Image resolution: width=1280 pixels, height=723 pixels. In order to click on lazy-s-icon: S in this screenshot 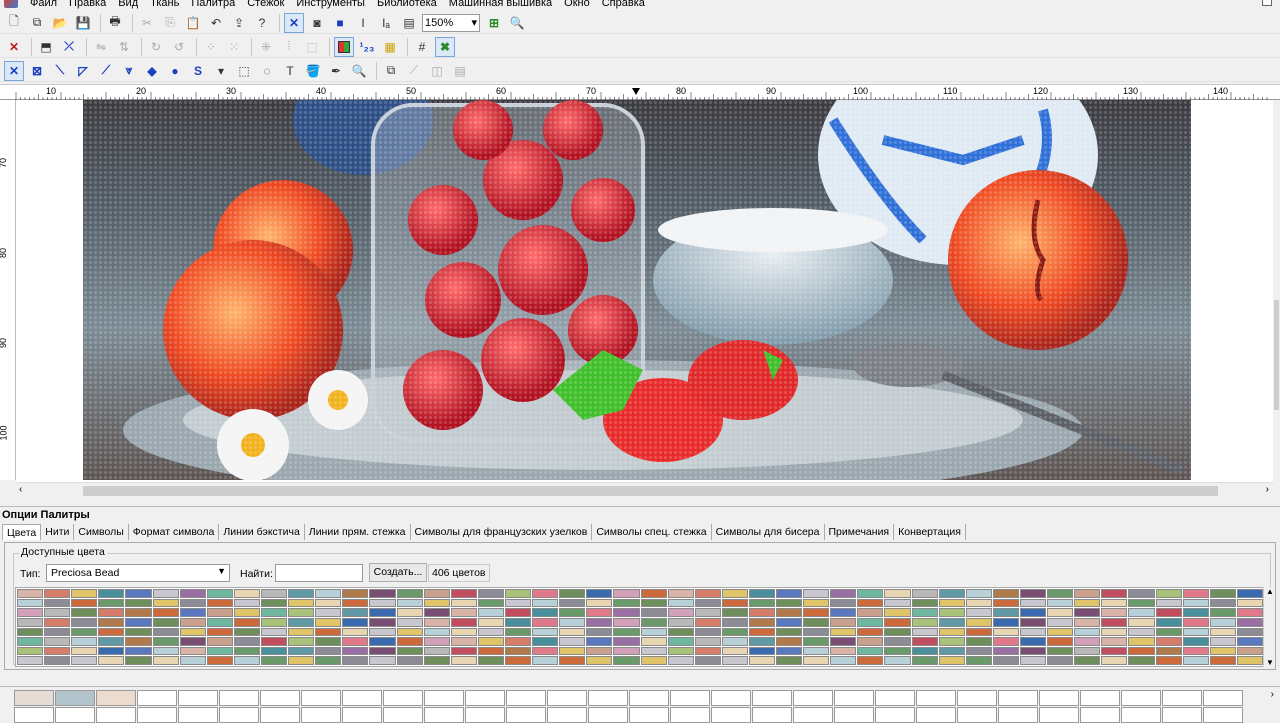, I will do `click(198, 71)`.